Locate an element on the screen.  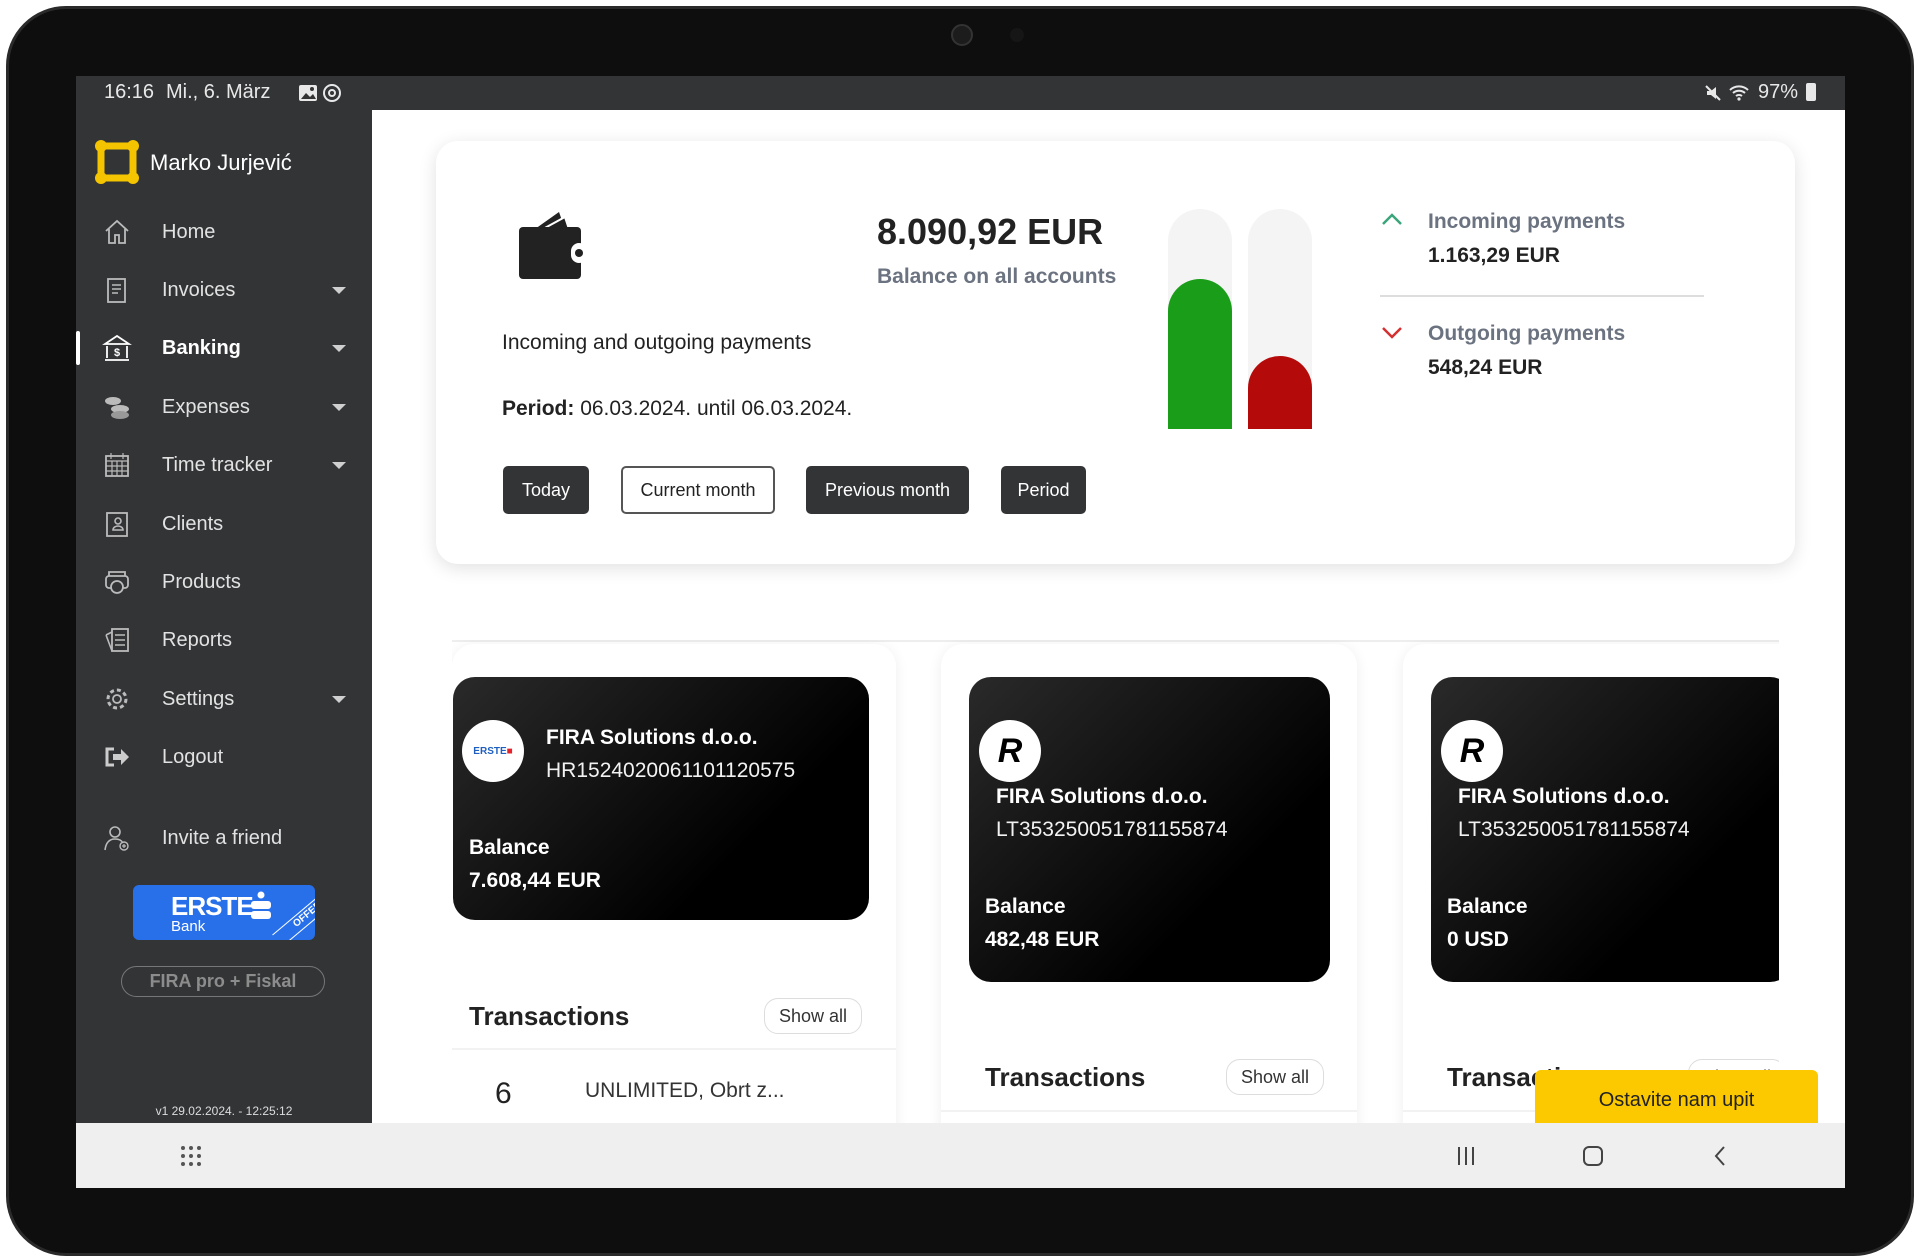
incoming-bar-track is located at coordinates (1200, 319).